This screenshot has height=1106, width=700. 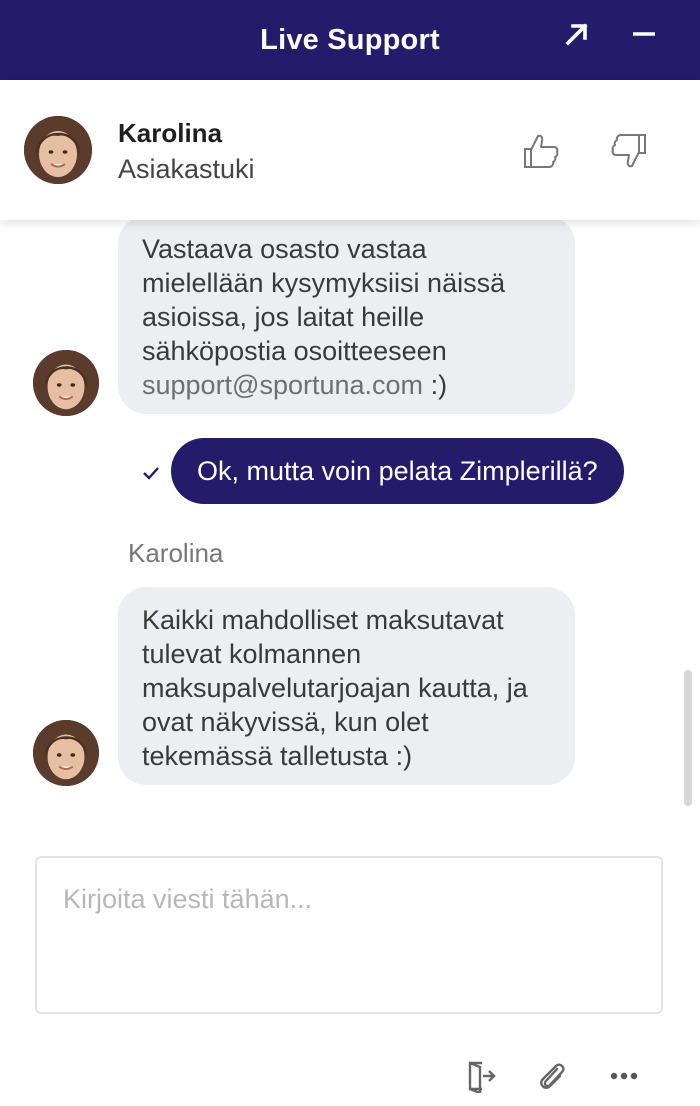 What do you see at coordinates (282, 385) in the screenshot?
I see `email-link: support@sportuna.com` at bounding box center [282, 385].